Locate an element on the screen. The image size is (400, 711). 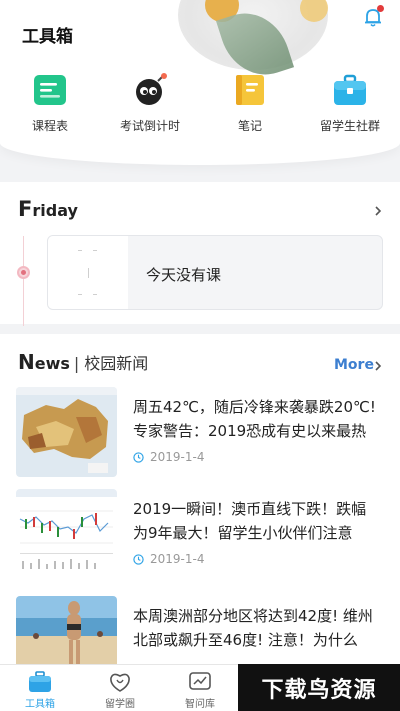
course-time-slot is located at coordinates (88, 272).